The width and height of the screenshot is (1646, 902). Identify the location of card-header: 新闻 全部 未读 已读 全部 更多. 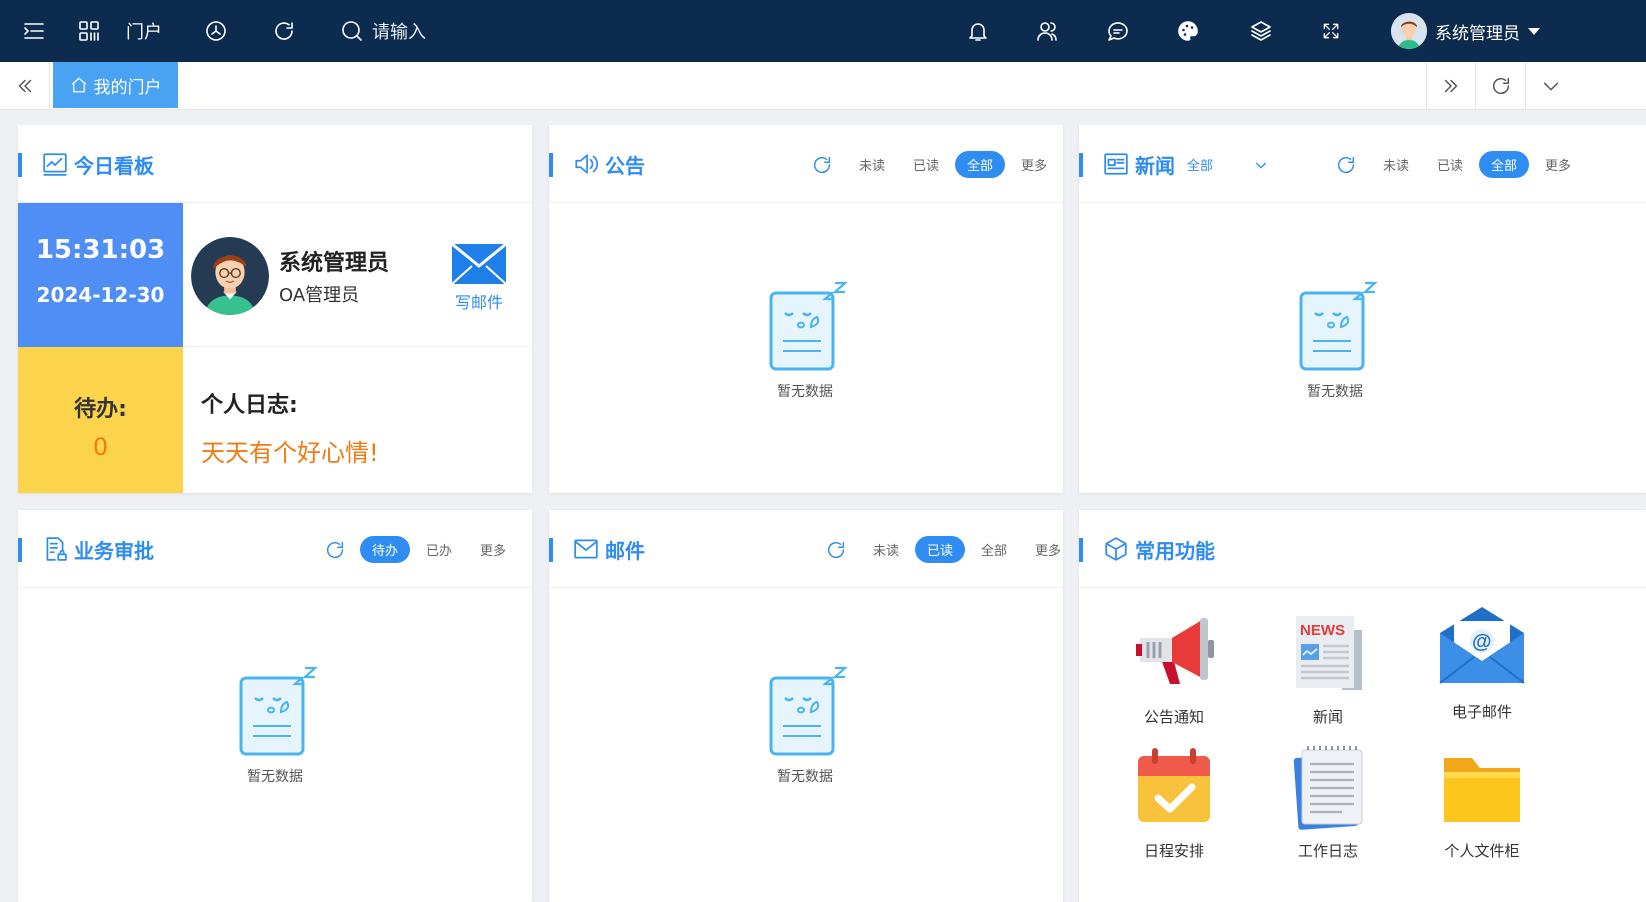
(1362, 164).